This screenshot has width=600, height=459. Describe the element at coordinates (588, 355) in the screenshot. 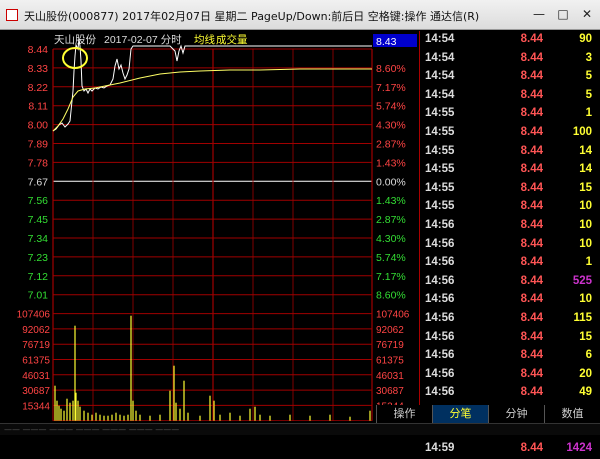

I see `tick-volume: 6` at that location.